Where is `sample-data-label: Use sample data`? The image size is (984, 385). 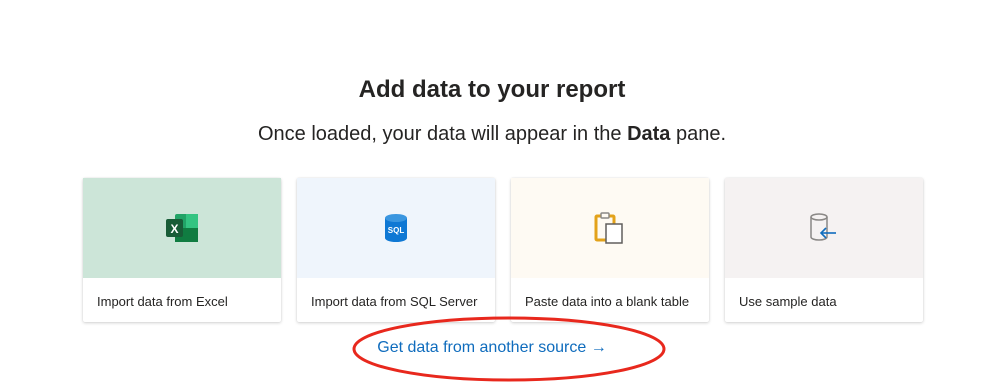
sample-data-label: Use sample data is located at coordinates (788, 301).